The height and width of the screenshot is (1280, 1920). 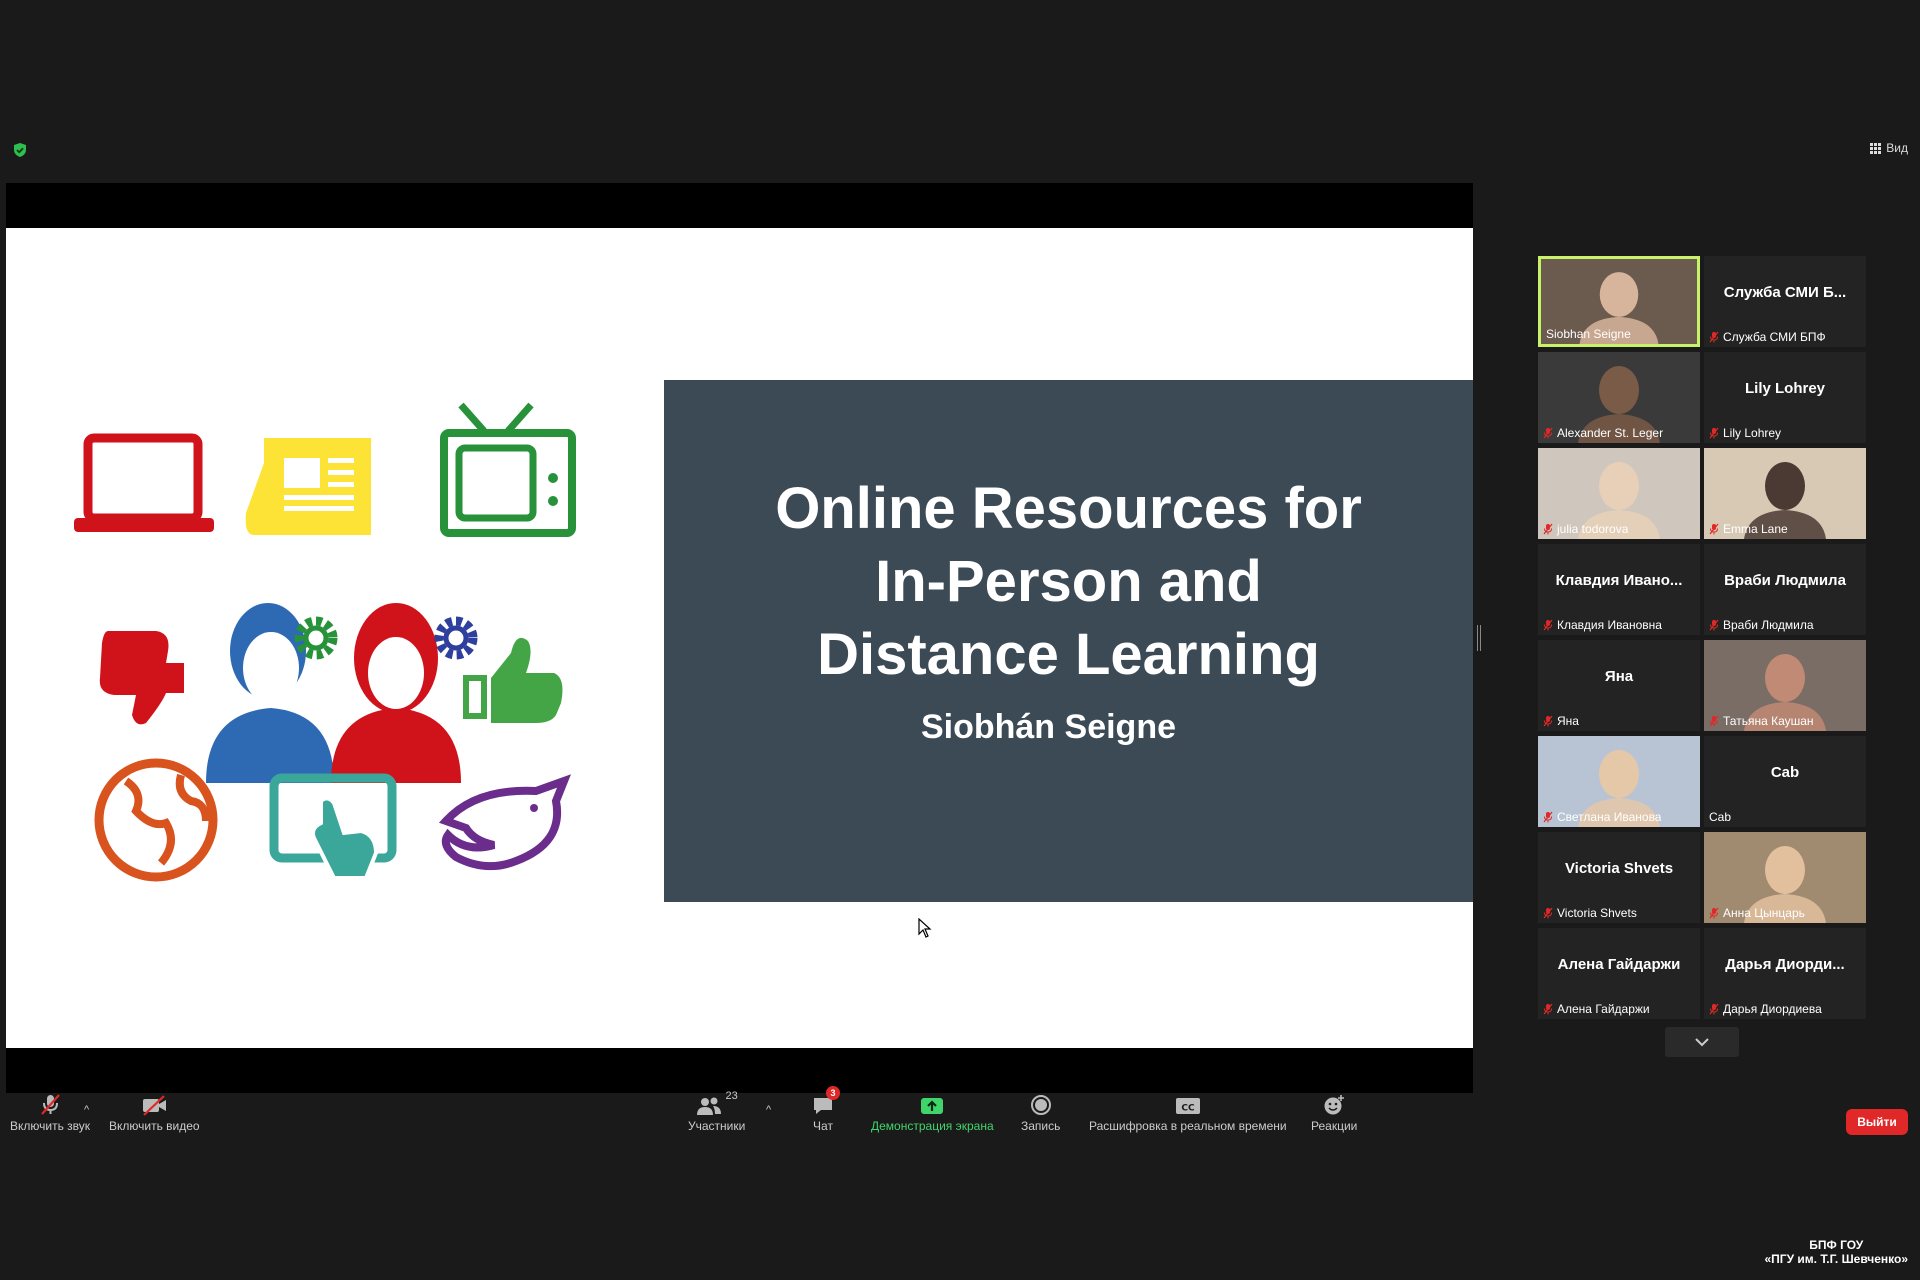 What do you see at coordinates (1596, 1009) in the screenshot?
I see `participant-label: Алена Гайдаржи` at bounding box center [1596, 1009].